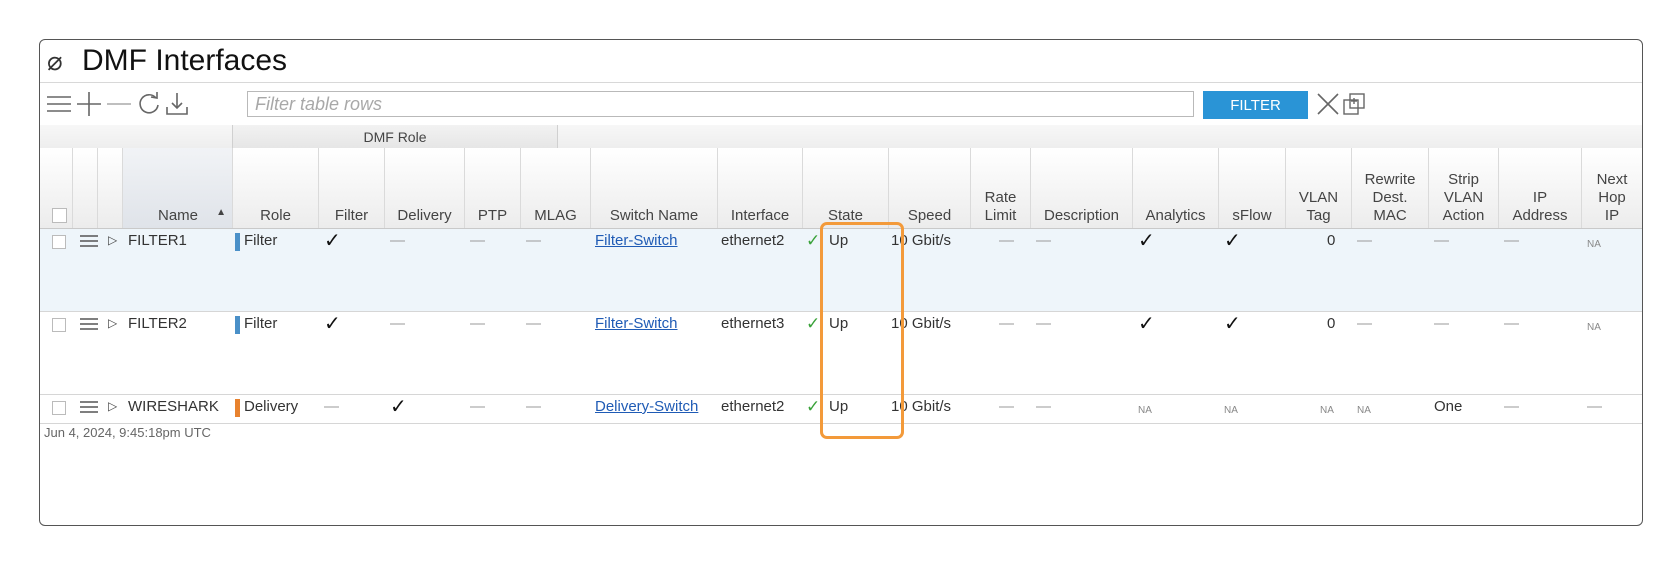 This screenshot has height=565, width=1680. I want to click on column-header-vlan-tag: VLAN Tag, so click(1318, 188).